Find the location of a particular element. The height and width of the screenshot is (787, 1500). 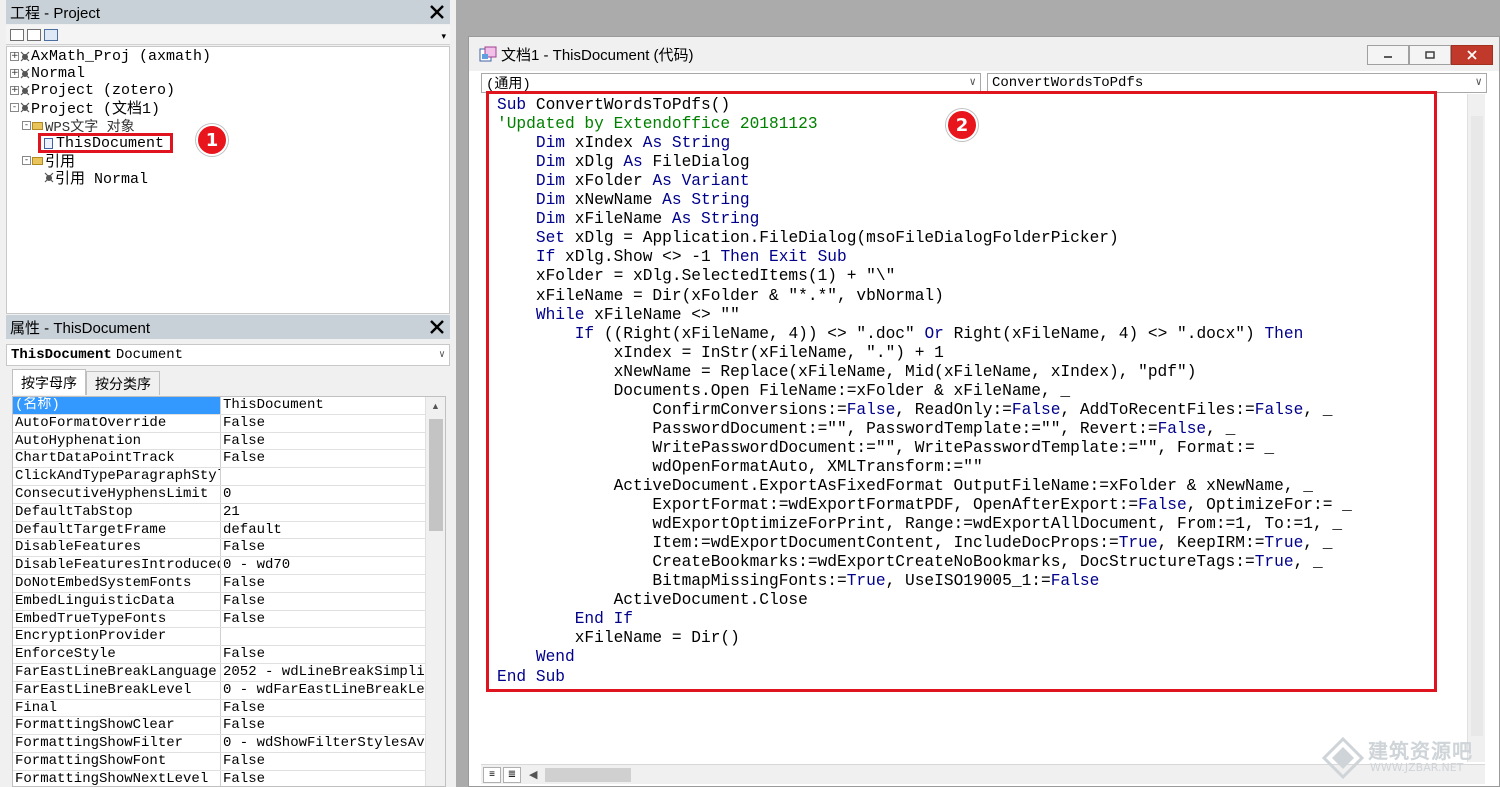

code-text: xDlg is located at coordinates (594, 162).